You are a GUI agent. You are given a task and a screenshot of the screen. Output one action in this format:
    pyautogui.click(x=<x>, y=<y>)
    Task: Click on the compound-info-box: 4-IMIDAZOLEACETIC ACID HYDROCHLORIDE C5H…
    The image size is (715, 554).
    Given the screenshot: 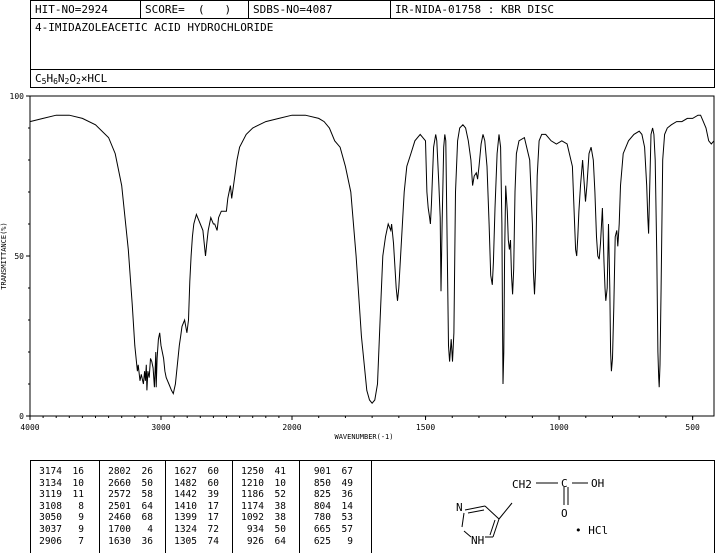 What is the action you would take?
    pyautogui.click(x=372, y=53)
    